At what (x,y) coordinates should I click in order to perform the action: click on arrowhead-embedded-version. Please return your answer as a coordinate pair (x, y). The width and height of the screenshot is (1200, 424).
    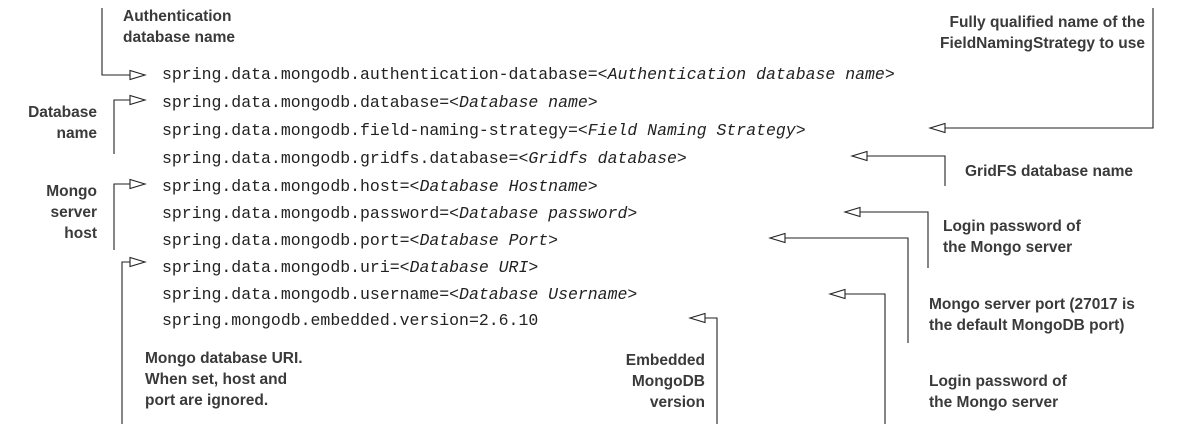
    Looking at the image, I should click on (697, 318).